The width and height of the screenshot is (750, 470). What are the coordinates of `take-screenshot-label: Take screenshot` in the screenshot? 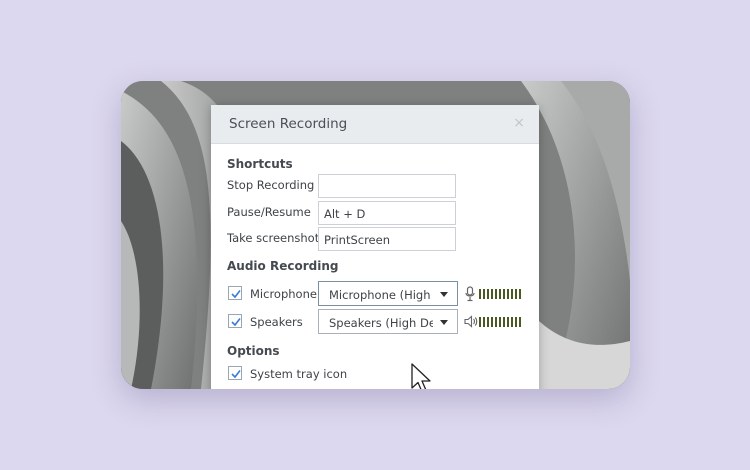 It's located at (273, 238).